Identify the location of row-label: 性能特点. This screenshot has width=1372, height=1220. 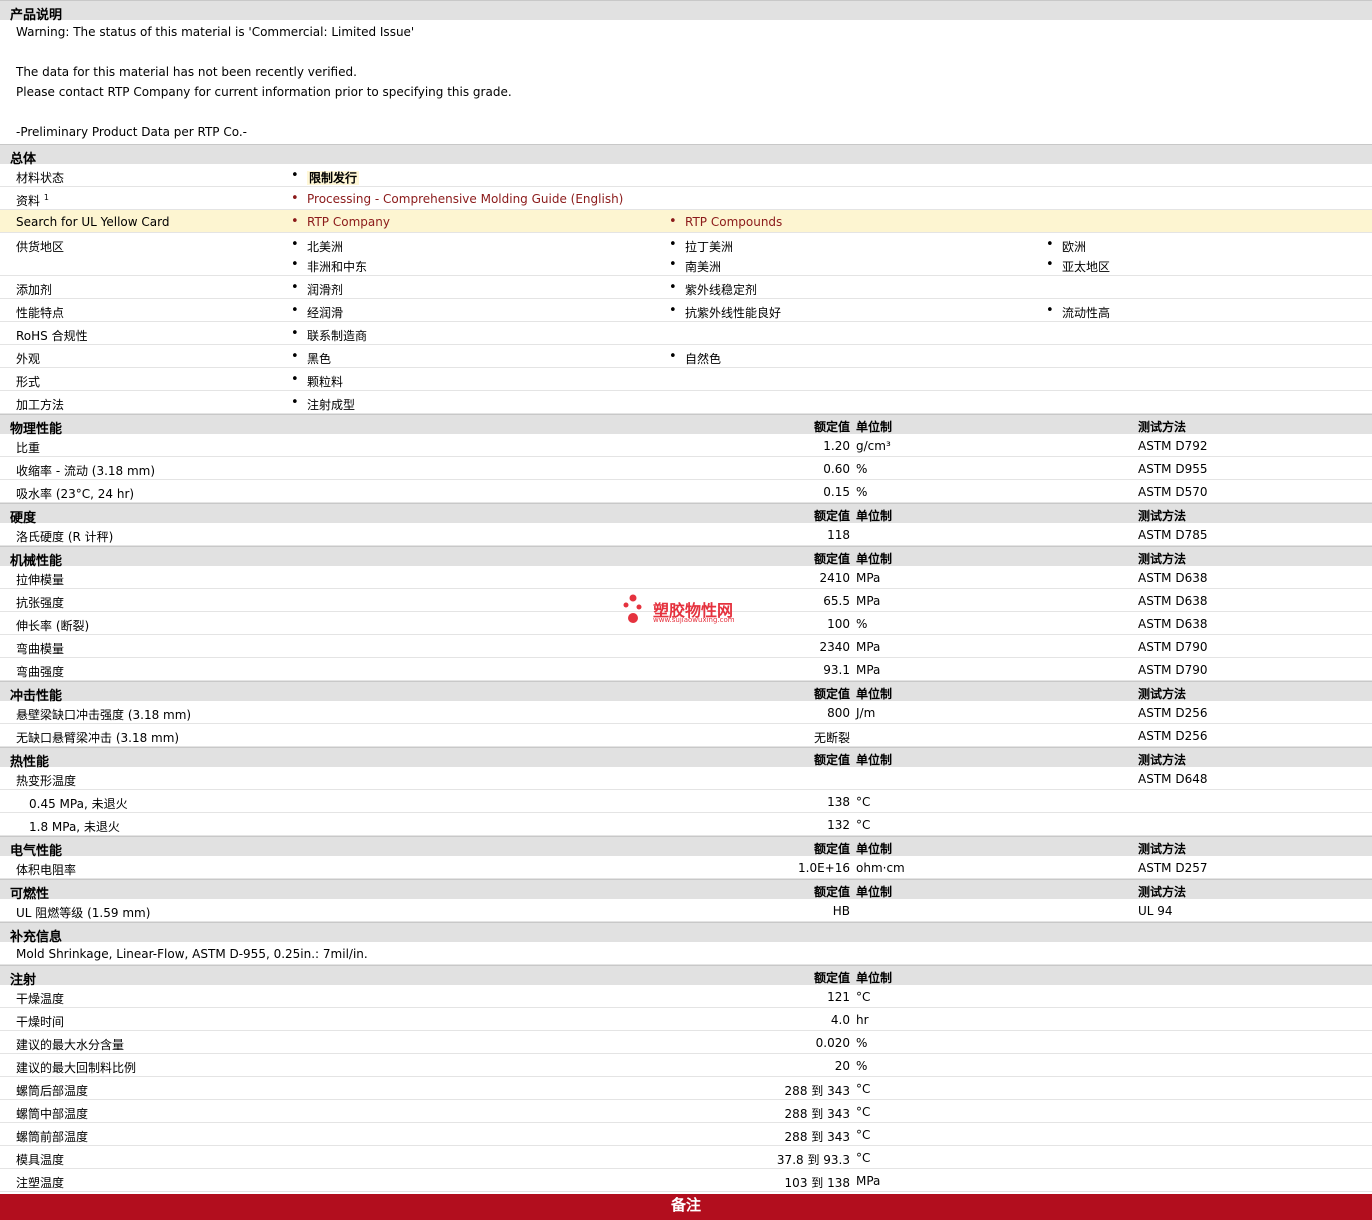
(40, 313).